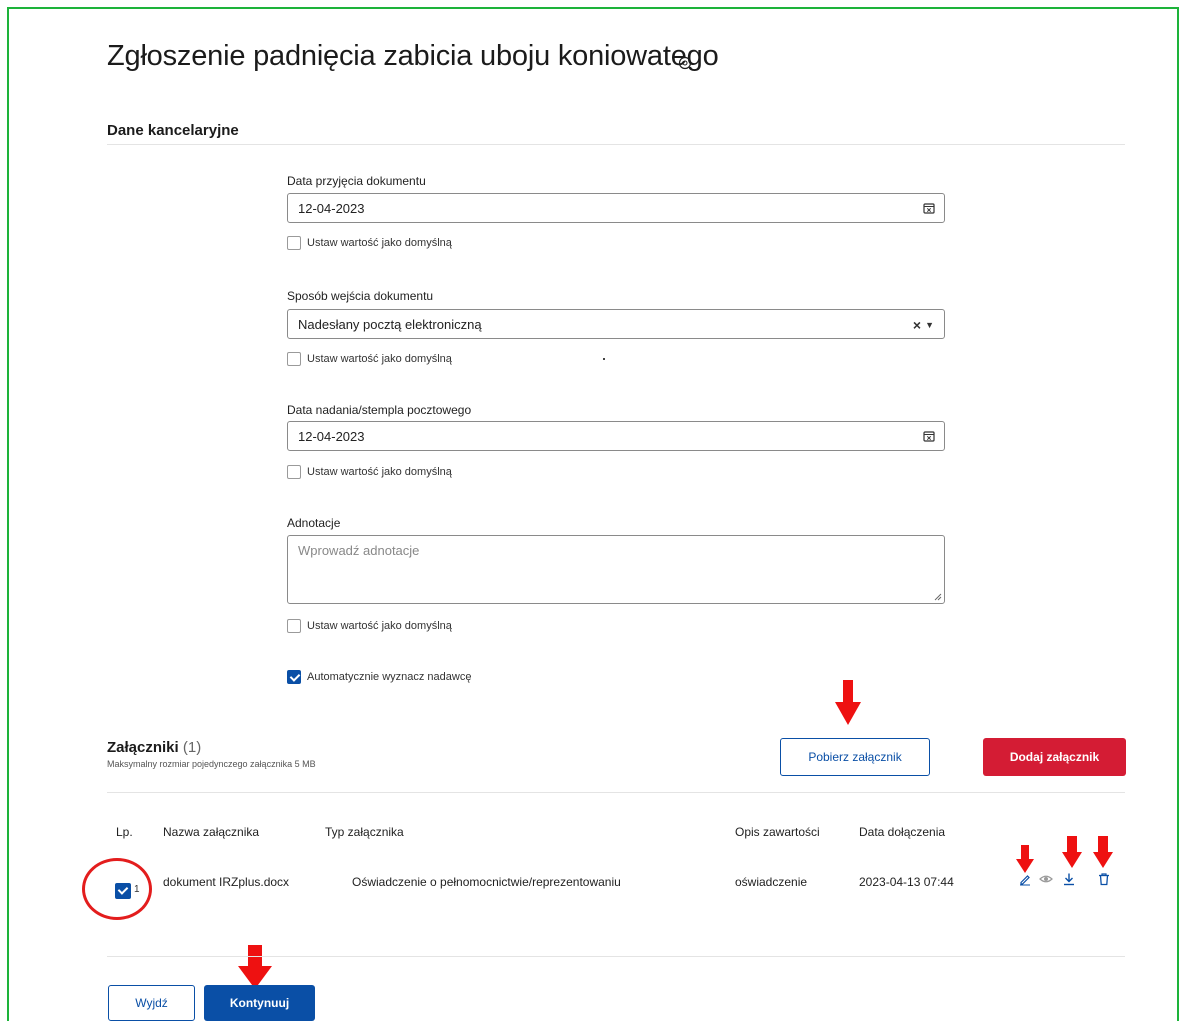 The image size is (1185, 1021). What do you see at coordinates (331, 208) in the screenshot?
I see `doc-received-date-value: 12-04-2023` at bounding box center [331, 208].